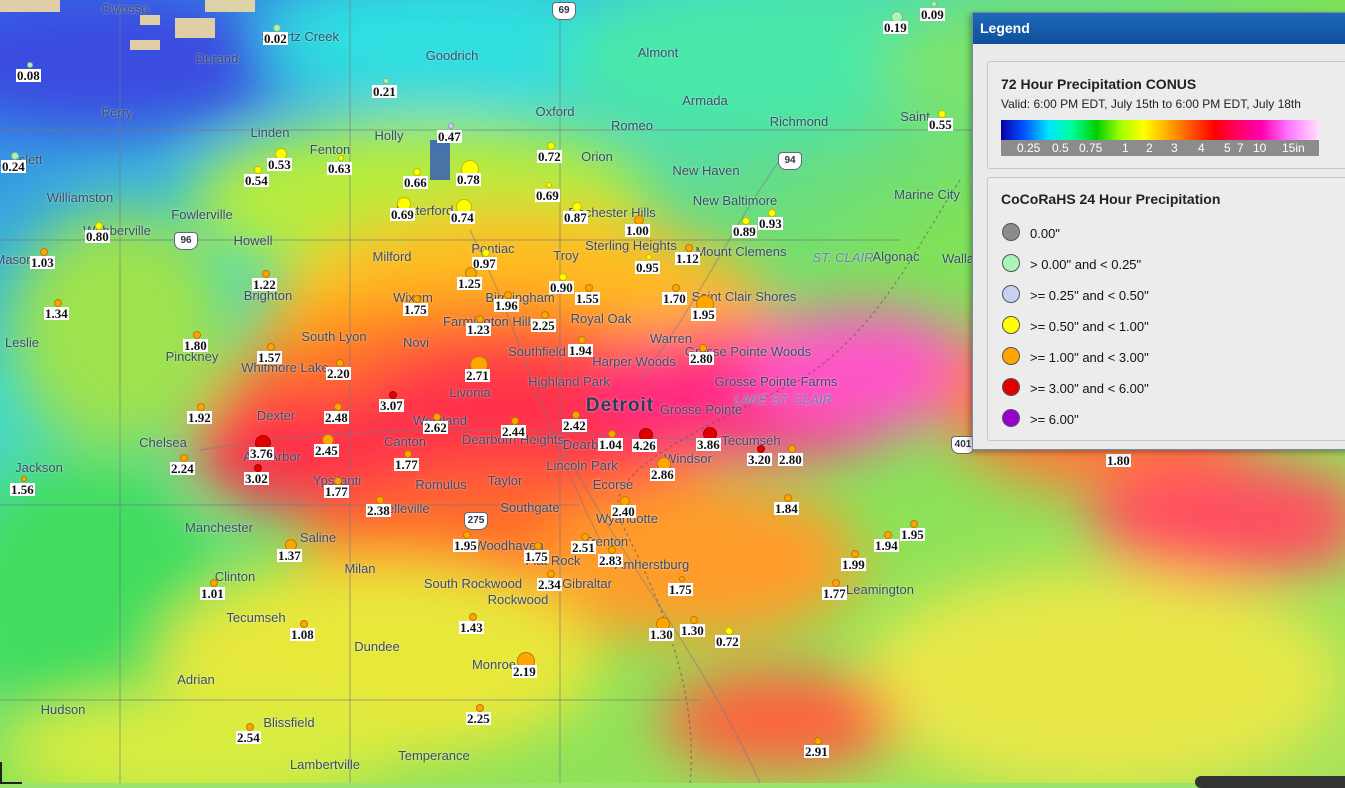  What do you see at coordinates (13, 166) in the screenshot?
I see `observation-value: 0.24` at bounding box center [13, 166].